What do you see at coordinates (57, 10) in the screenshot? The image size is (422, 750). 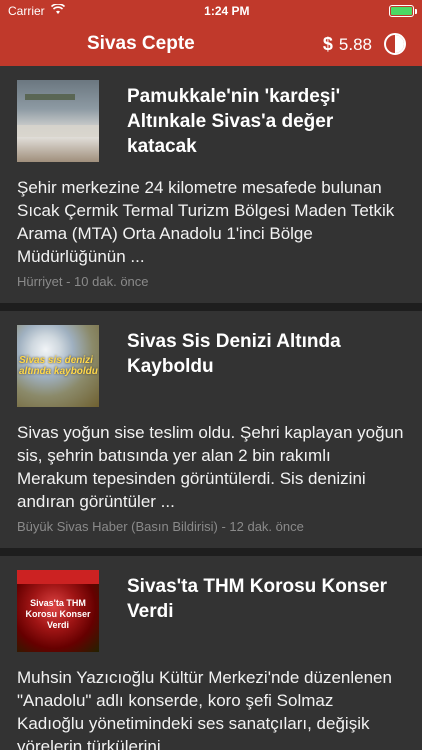 I see `wifi-icon` at bounding box center [57, 10].